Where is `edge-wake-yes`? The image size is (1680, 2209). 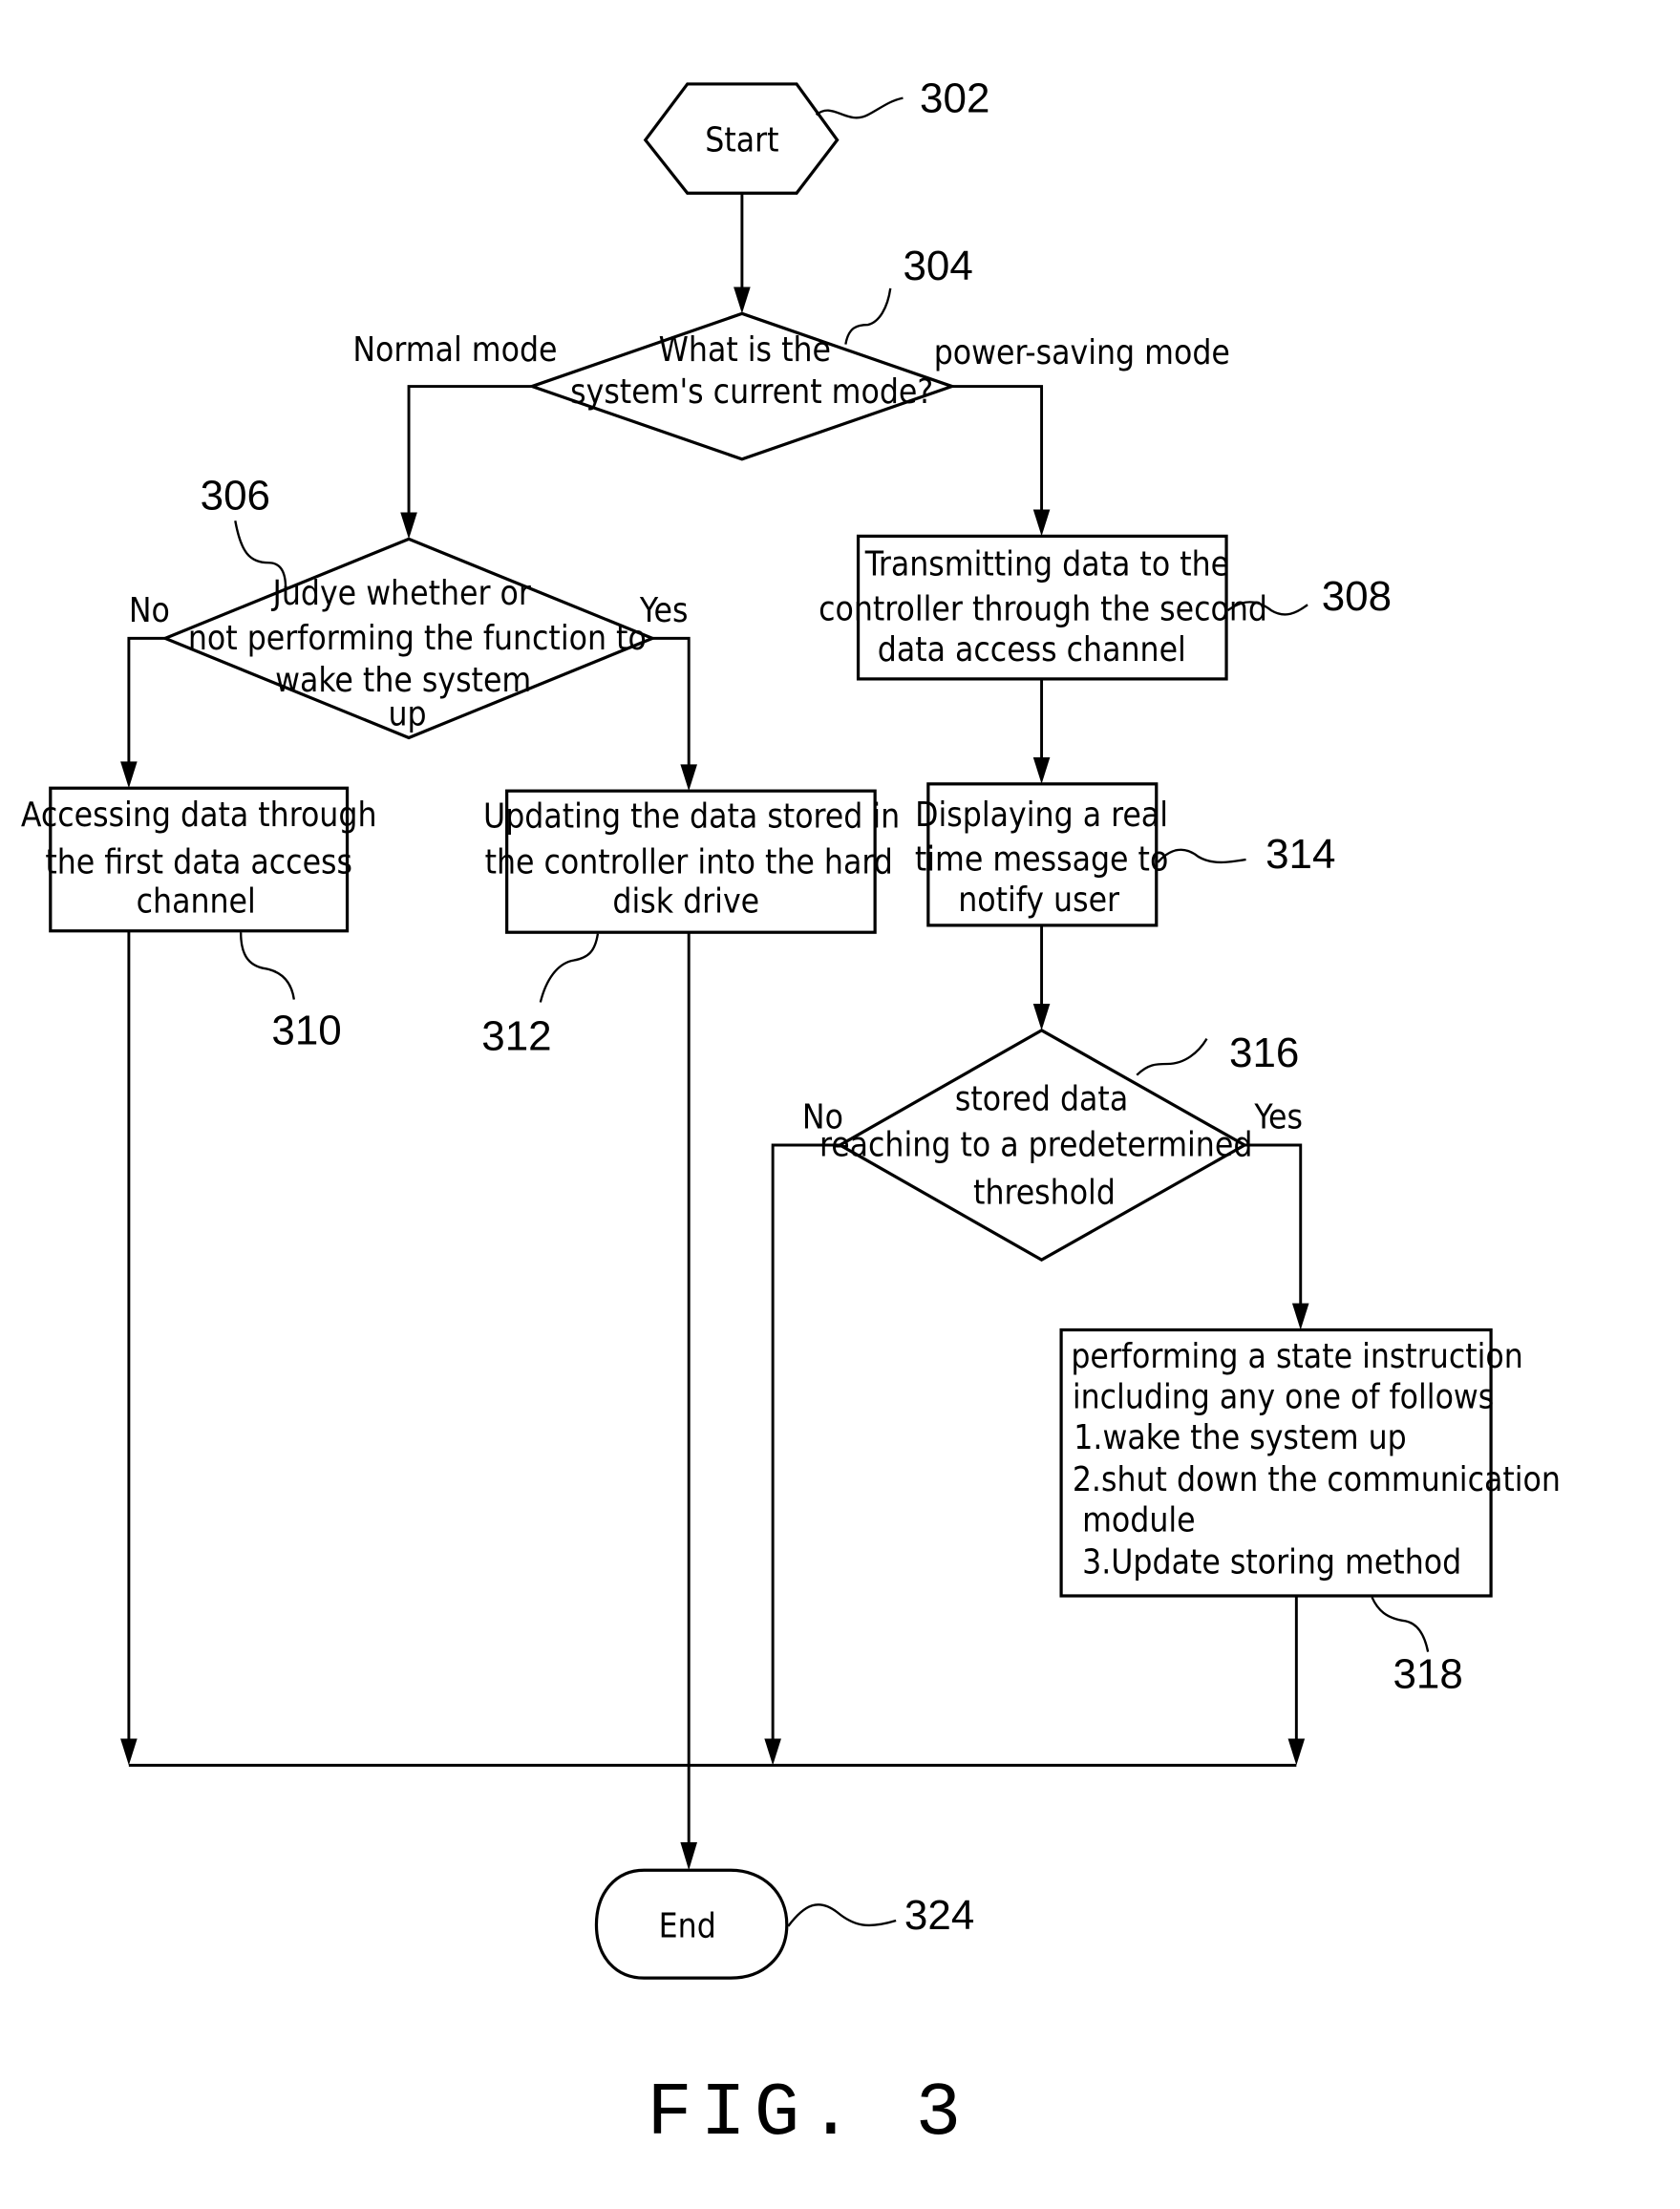 edge-wake-yes is located at coordinates (671, 705).